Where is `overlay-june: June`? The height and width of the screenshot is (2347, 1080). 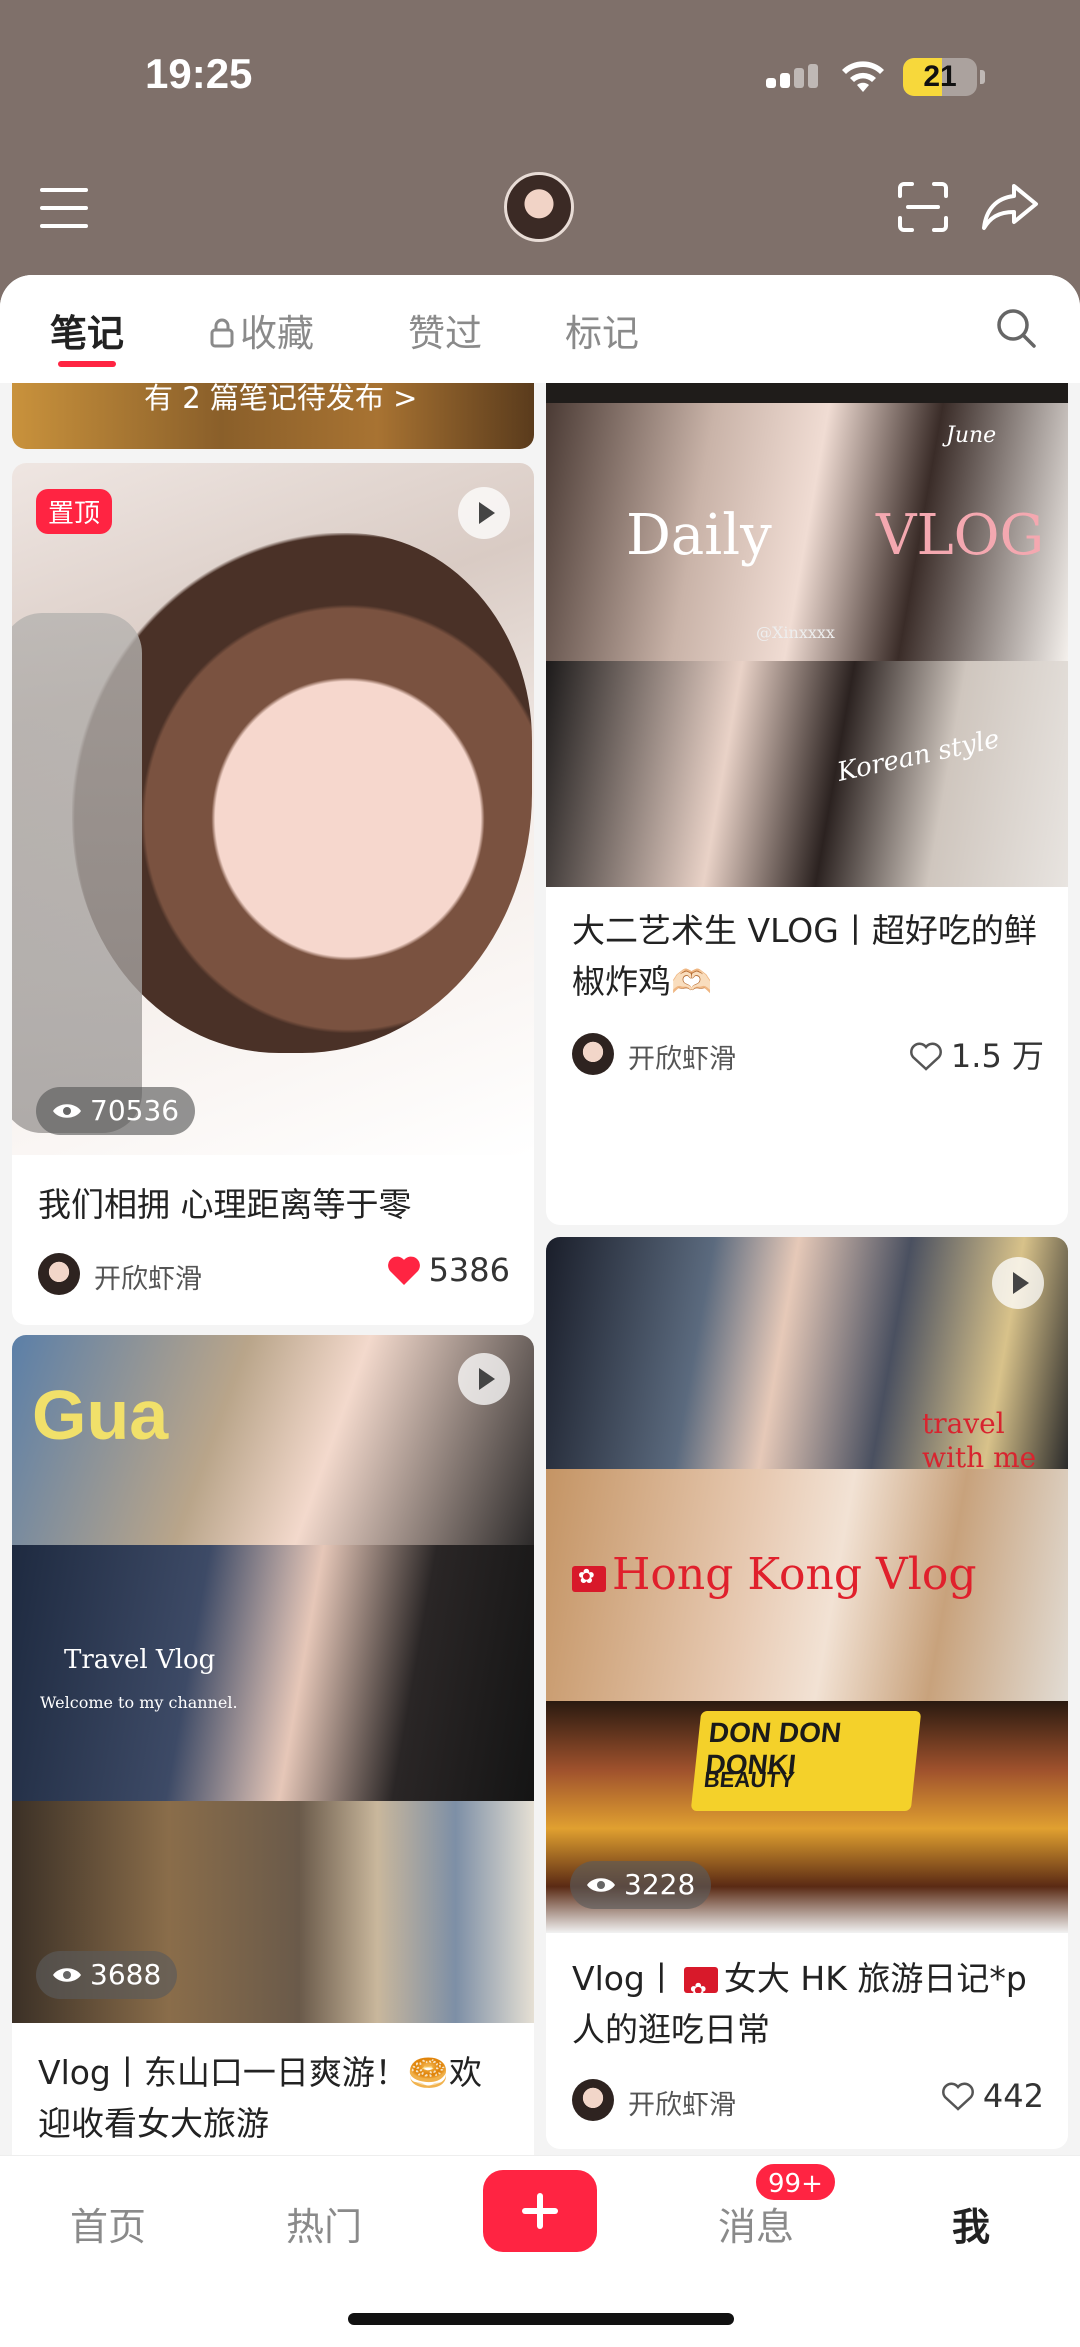
overlay-june: June is located at coordinates (971, 435).